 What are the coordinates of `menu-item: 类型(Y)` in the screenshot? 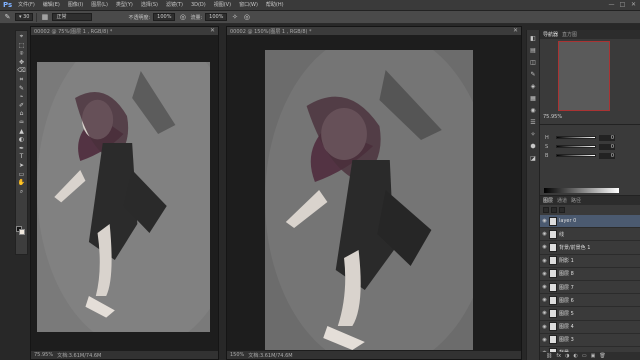 It's located at (124, 5).